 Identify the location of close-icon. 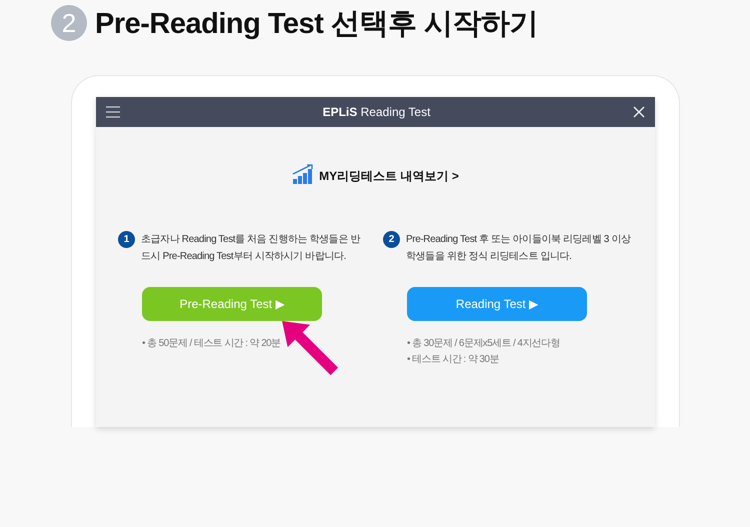
(638, 112).